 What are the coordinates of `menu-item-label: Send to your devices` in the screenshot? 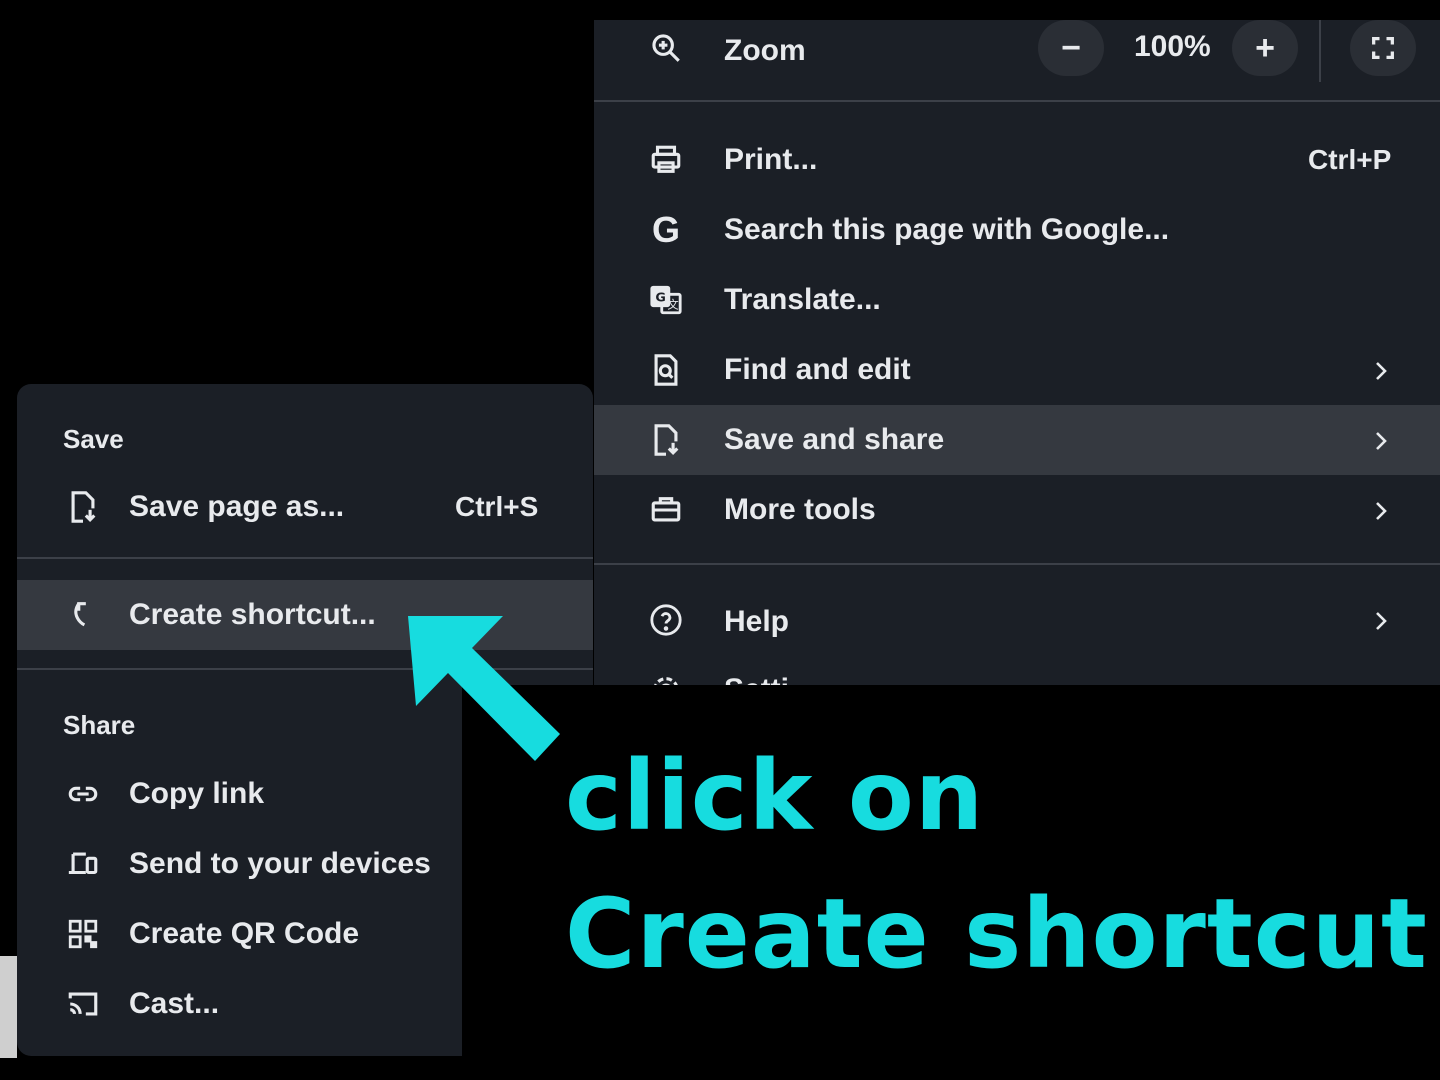 It's located at (280, 863).